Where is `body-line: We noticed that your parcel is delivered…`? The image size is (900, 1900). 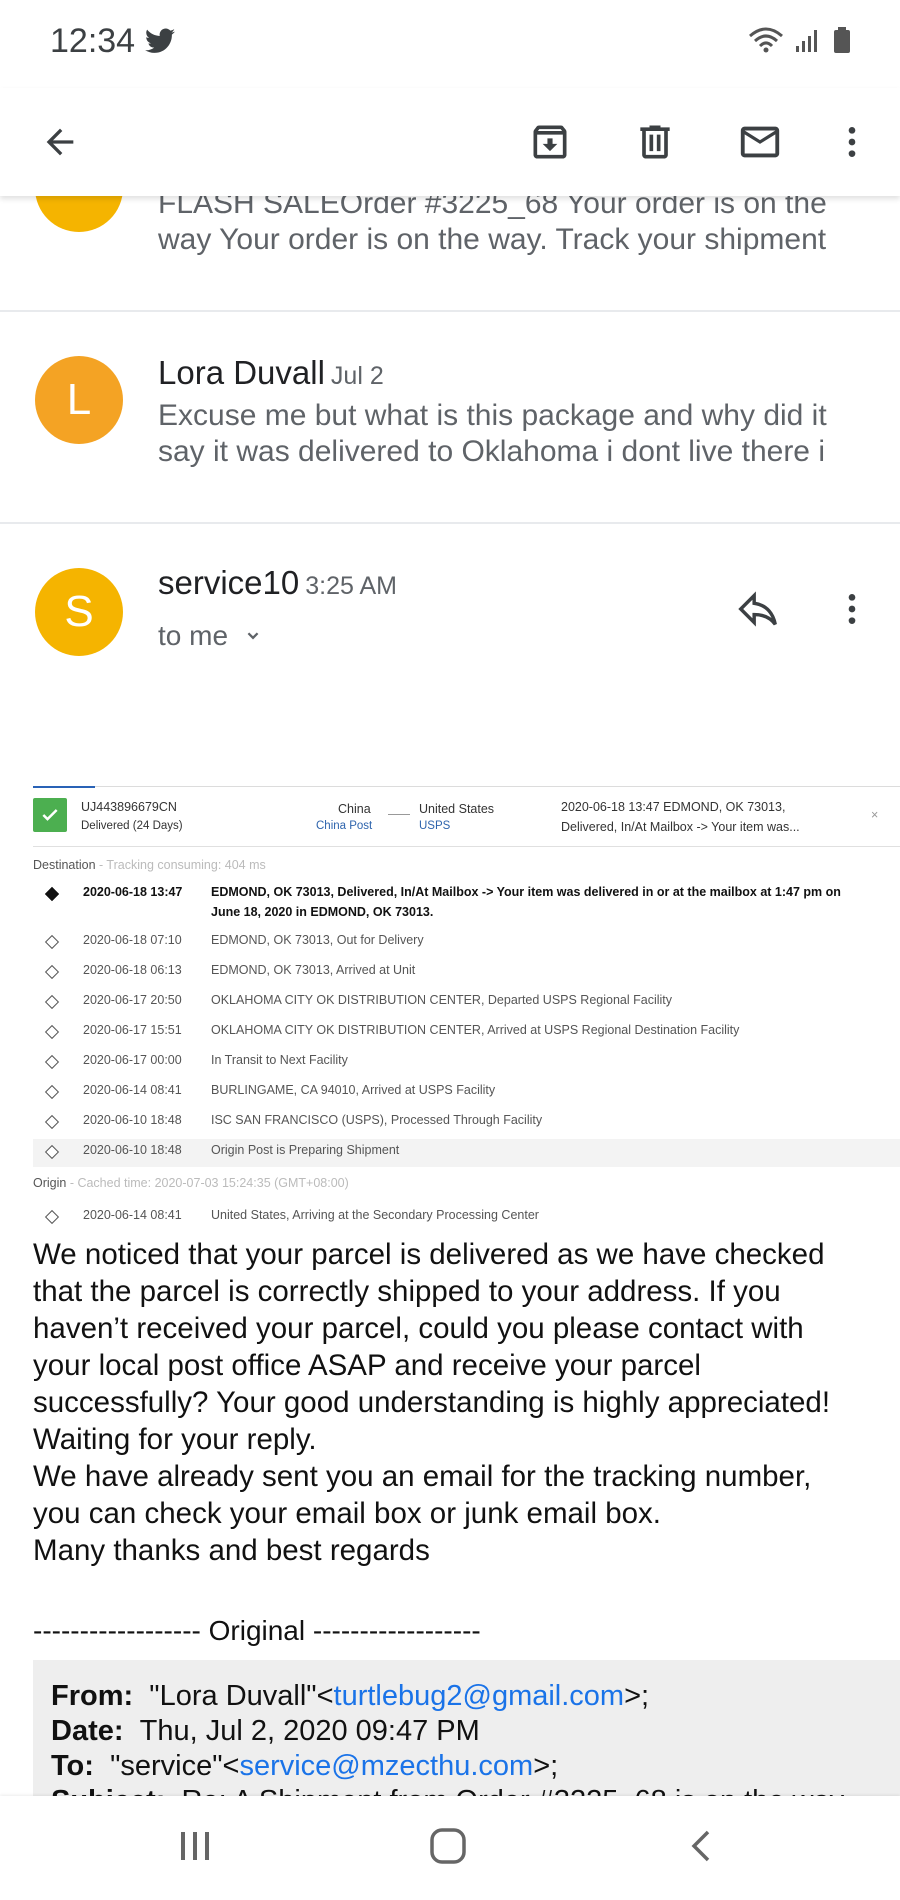 body-line: We noticed that your parcel is delivered… is located at coordinates (429, 1254).